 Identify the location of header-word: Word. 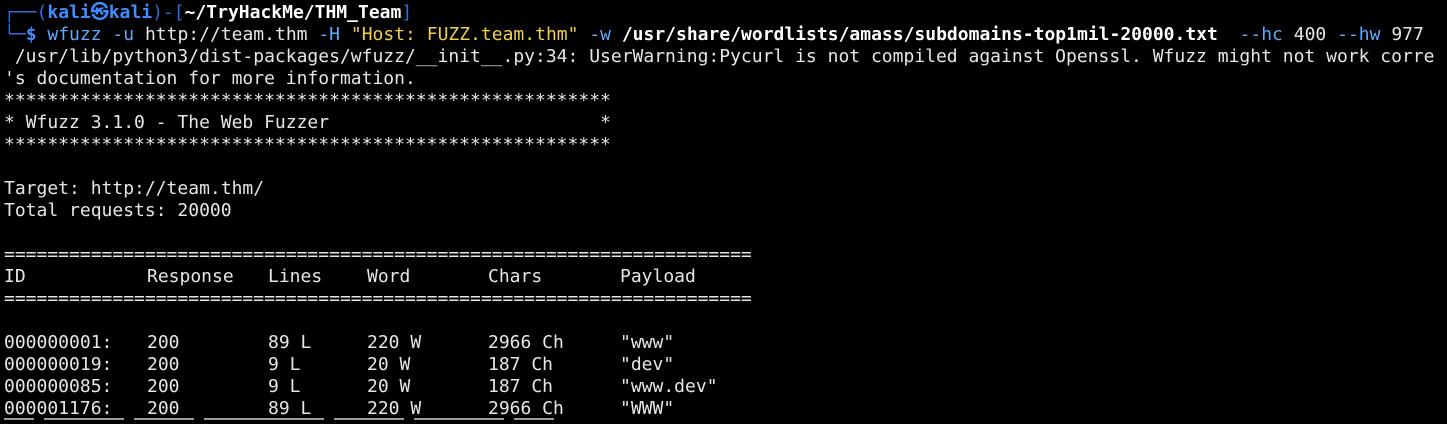
(389, 276).